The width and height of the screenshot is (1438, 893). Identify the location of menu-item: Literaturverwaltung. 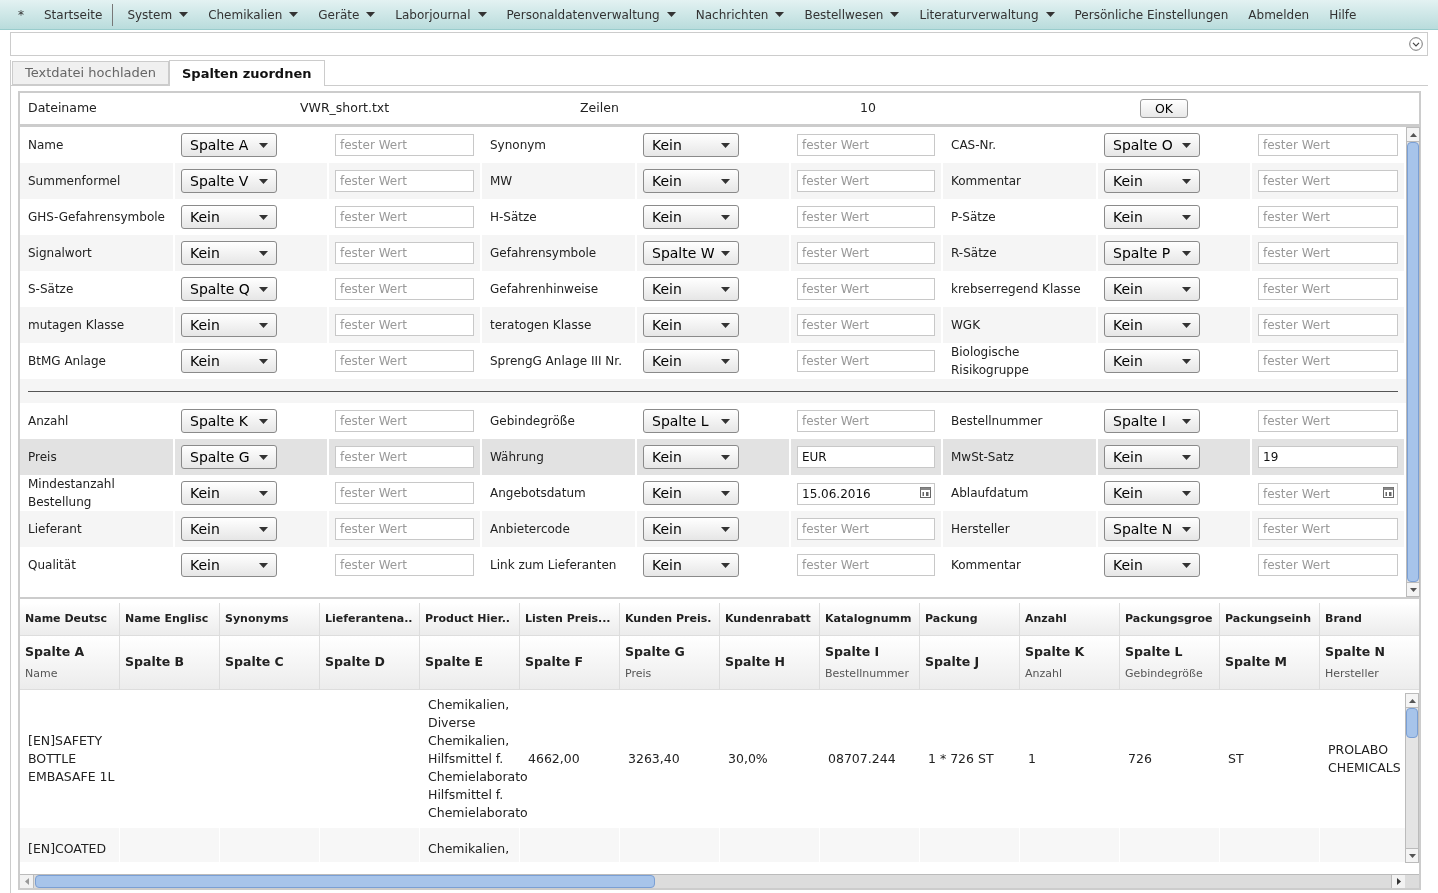
(987, 14).